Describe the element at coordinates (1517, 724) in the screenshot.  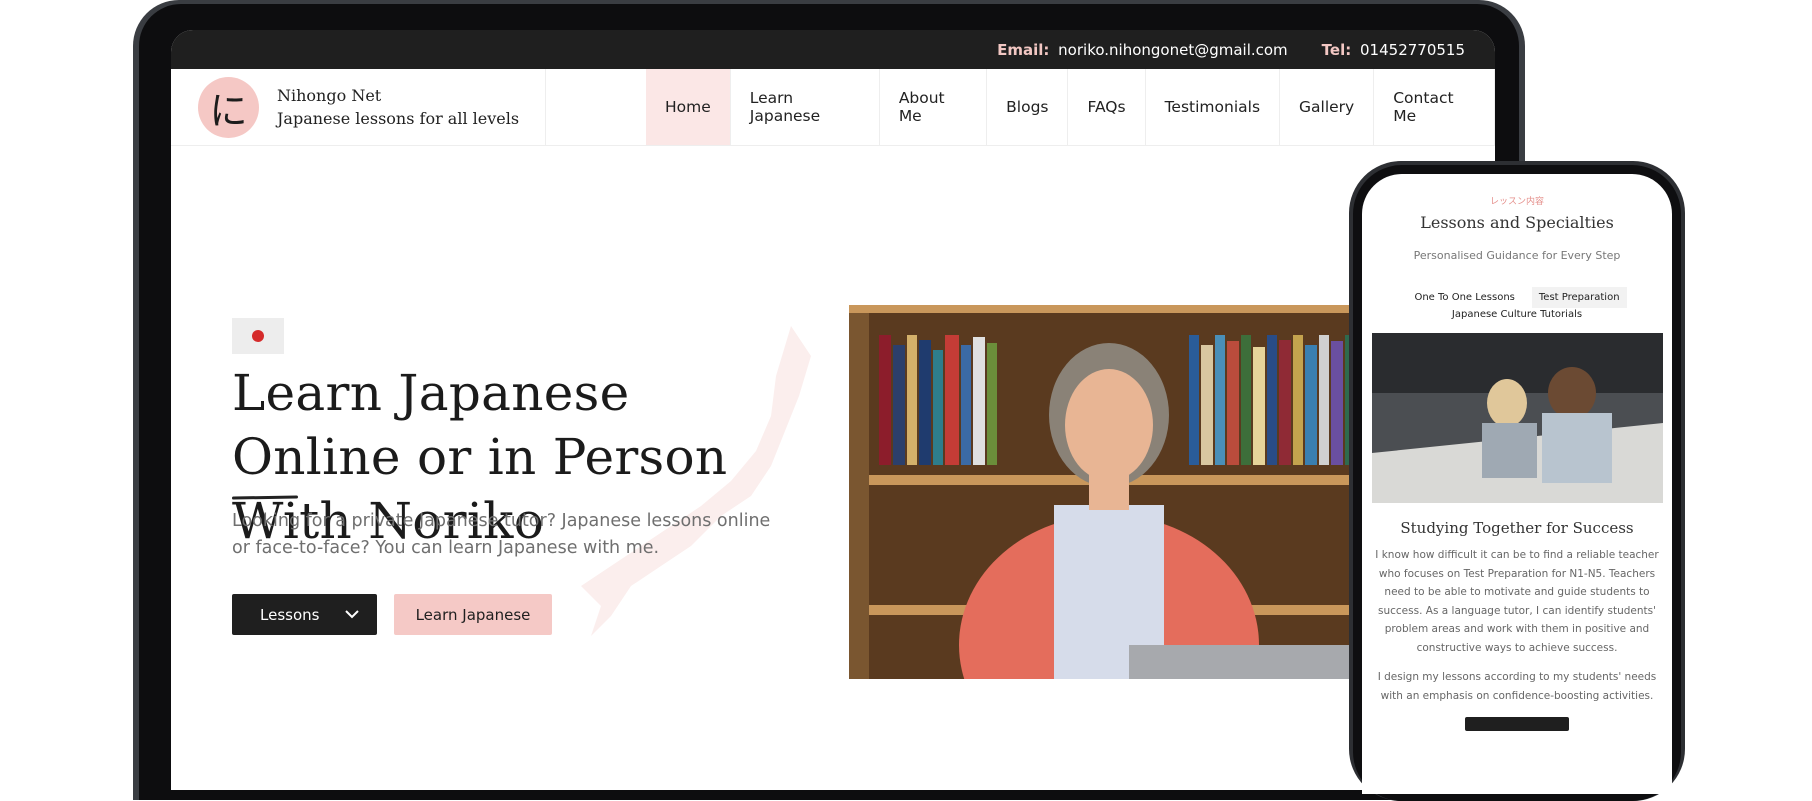
I see `phone-cta-button` at that location.